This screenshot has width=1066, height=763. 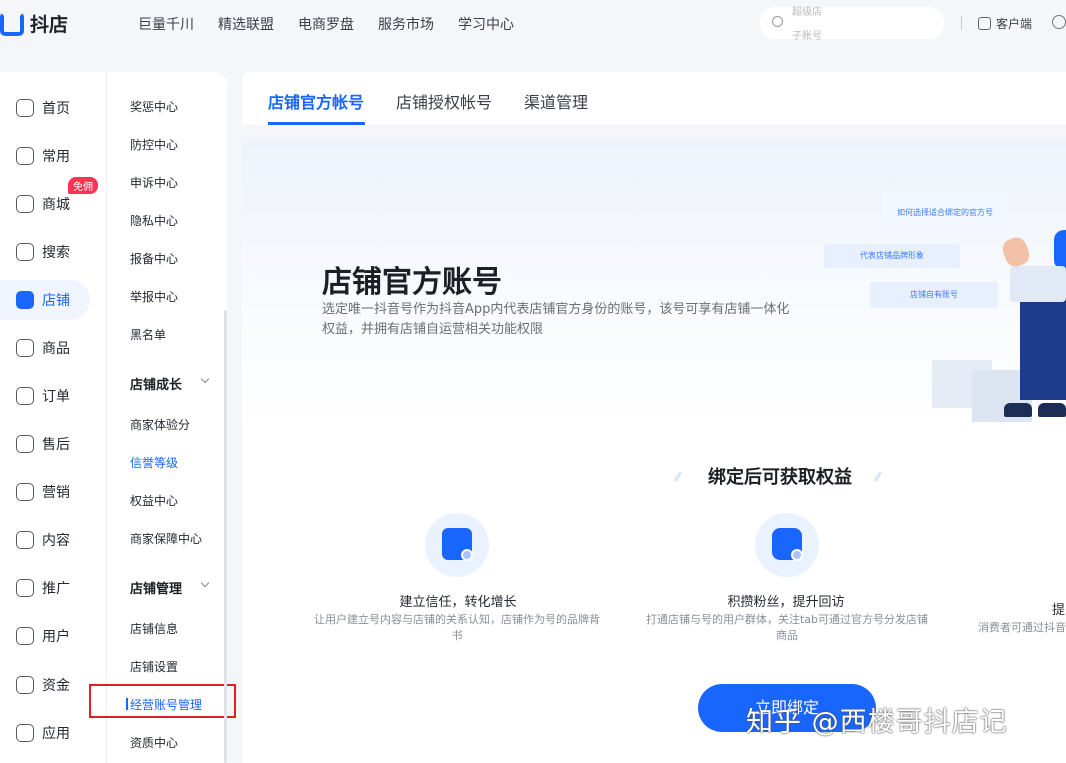 What do you see at coordinates (50, 636) in the screenshot?
I see `nav-item-user: 用户` at bounding box center [50, 636].